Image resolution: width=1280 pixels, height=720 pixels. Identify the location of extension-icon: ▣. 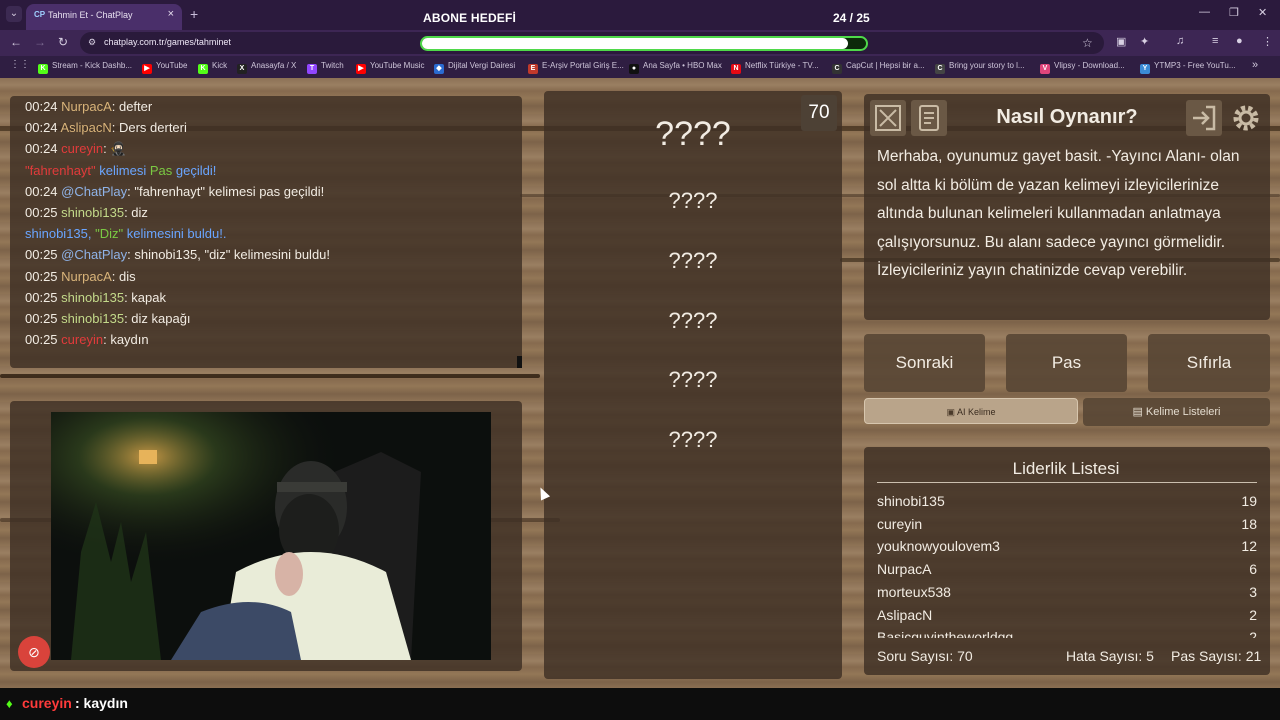
(1121, 41).